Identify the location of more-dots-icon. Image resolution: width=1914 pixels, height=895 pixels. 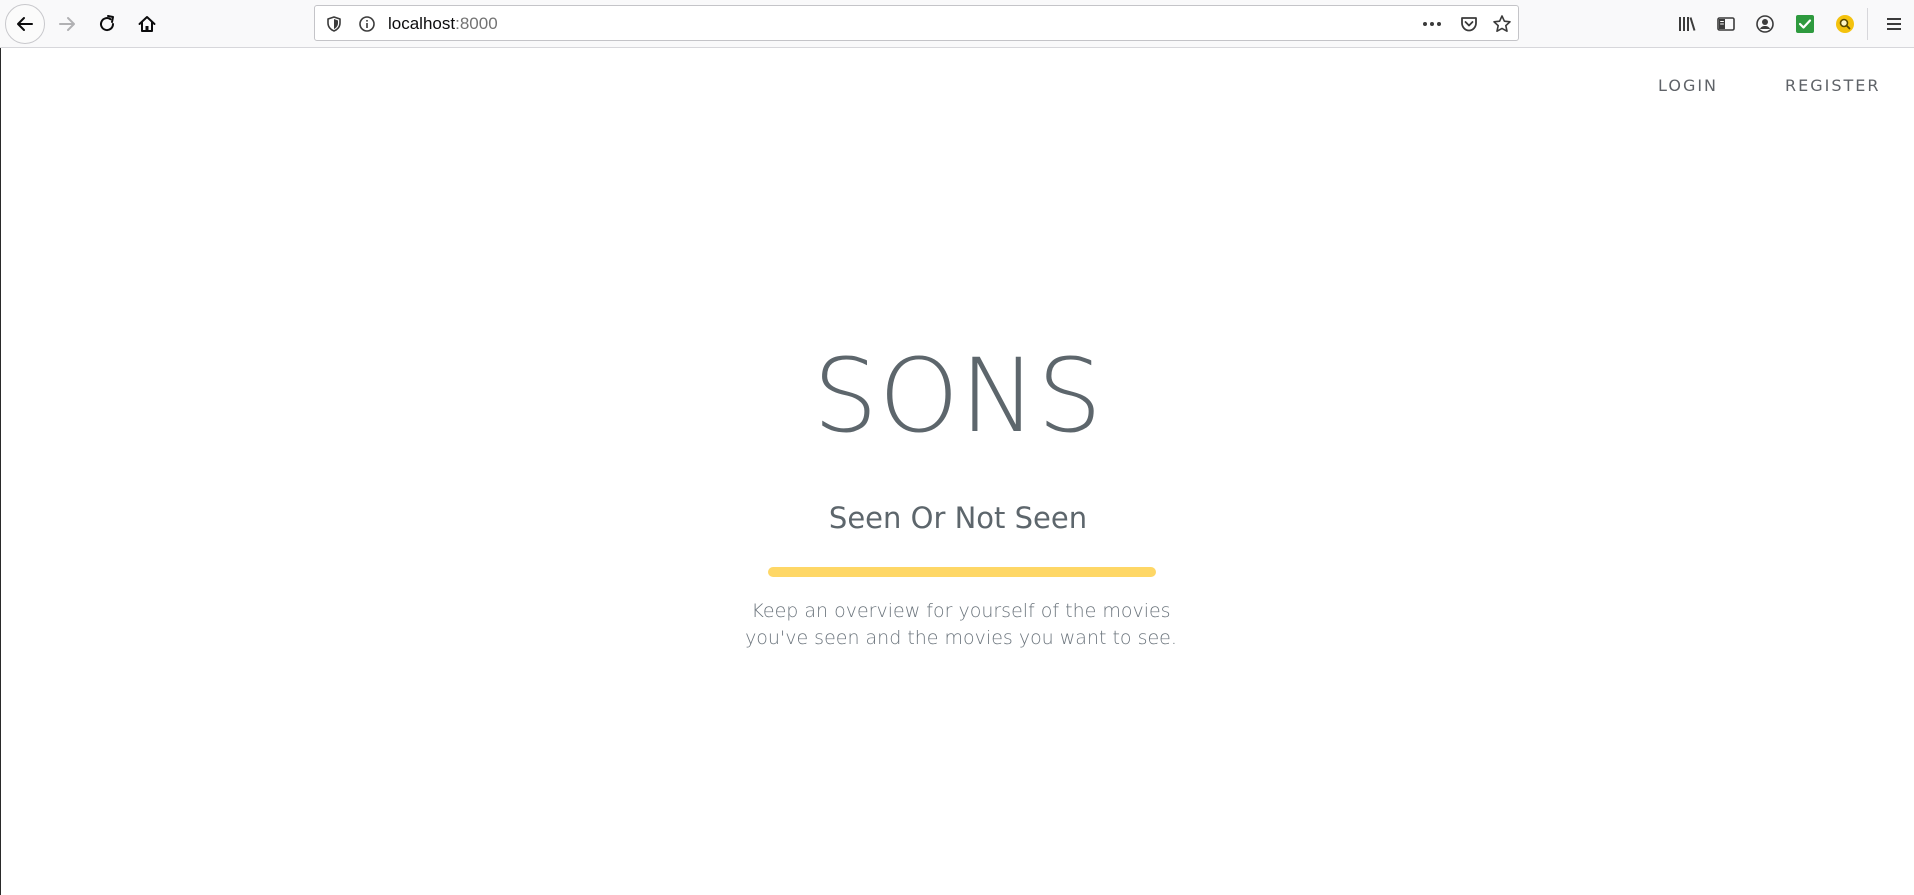
(1432, 24).